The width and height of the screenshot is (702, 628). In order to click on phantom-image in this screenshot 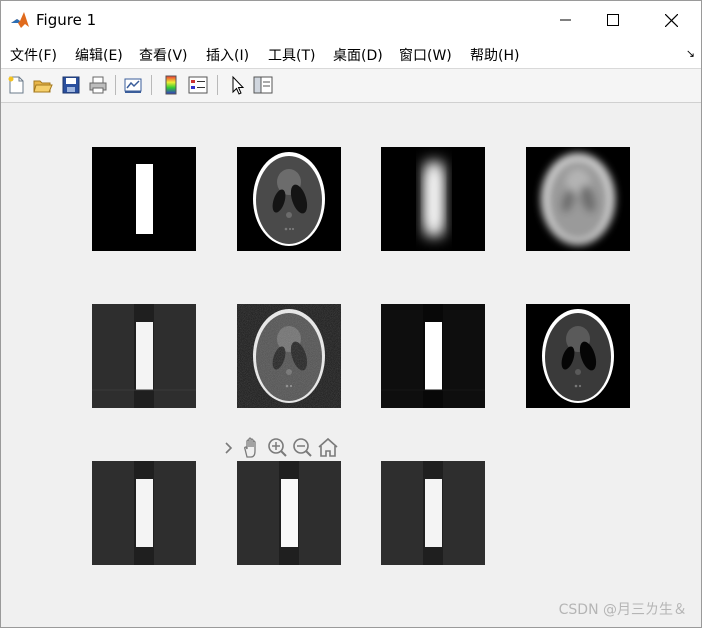, I will do `click(289, 199)`.